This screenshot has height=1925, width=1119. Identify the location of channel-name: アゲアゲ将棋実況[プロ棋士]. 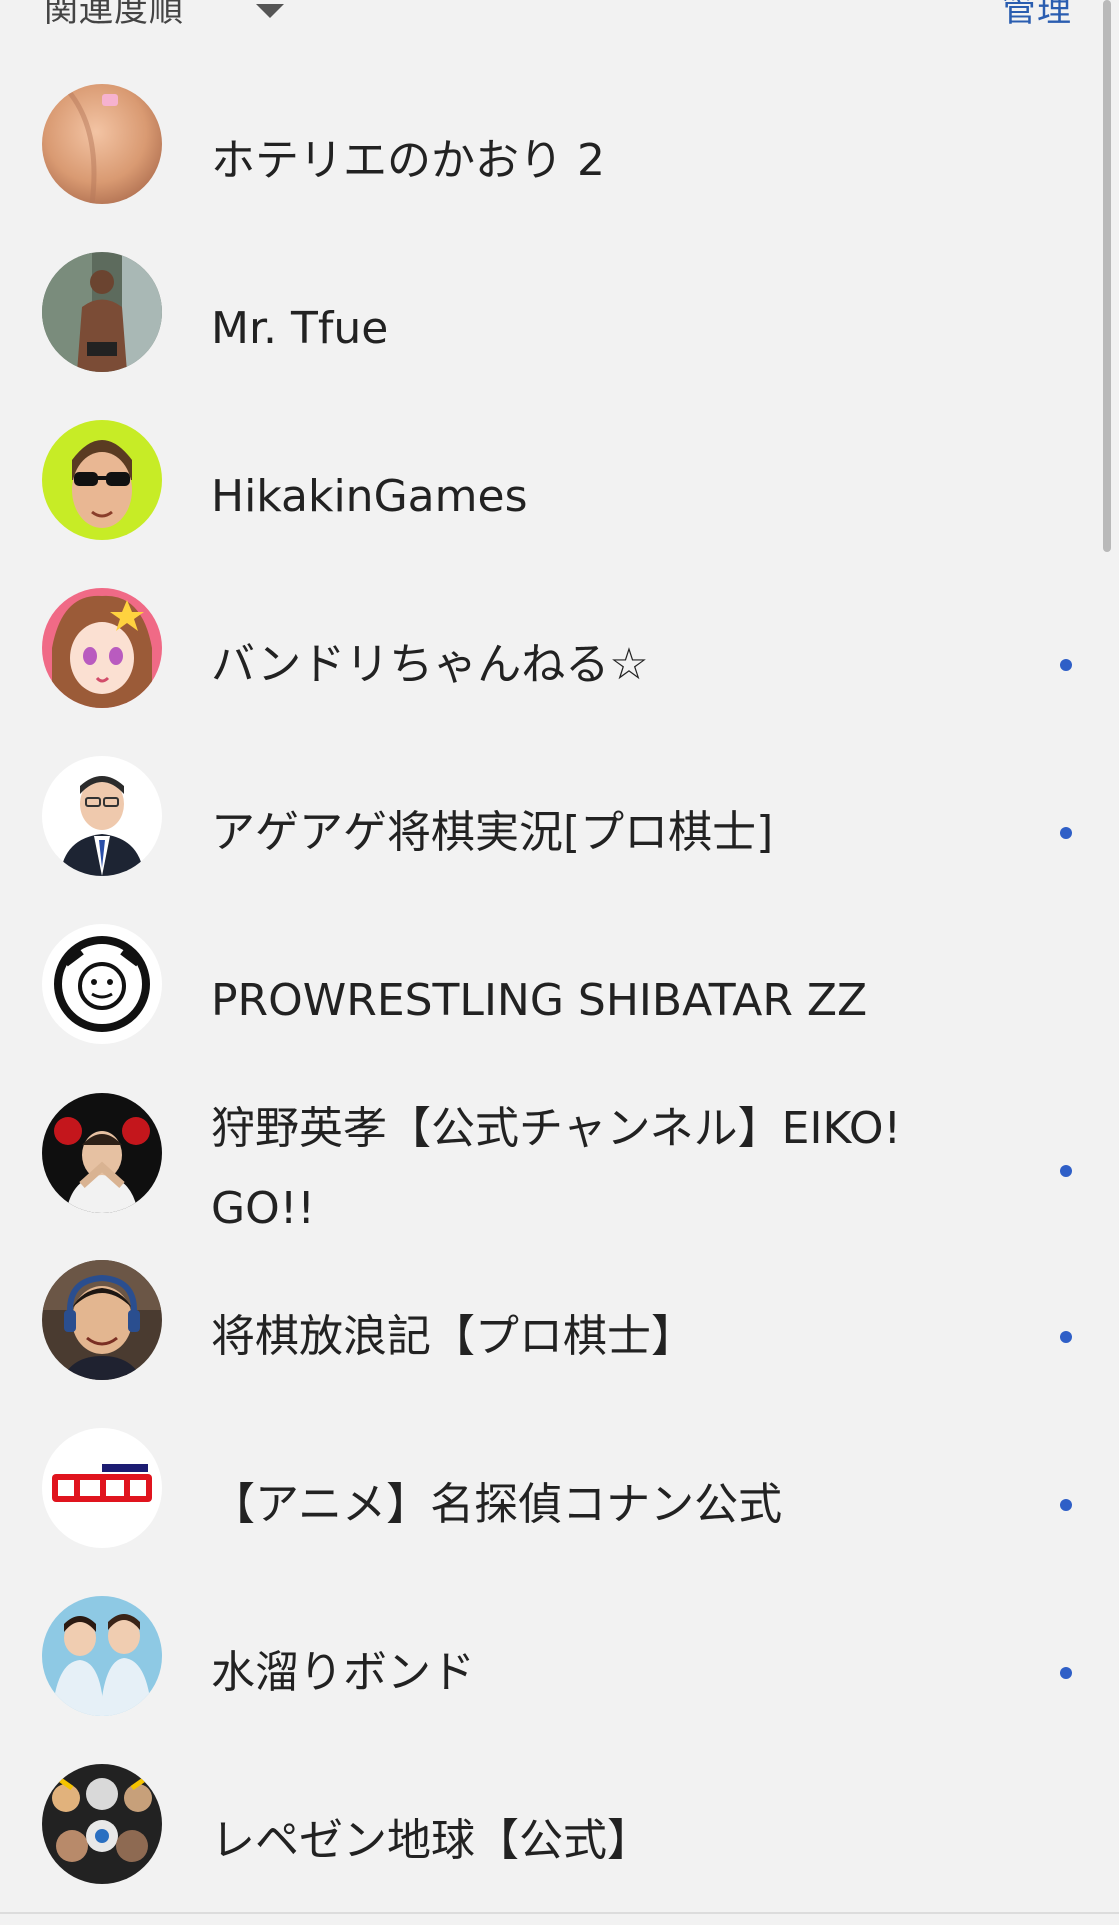
(492, 832).